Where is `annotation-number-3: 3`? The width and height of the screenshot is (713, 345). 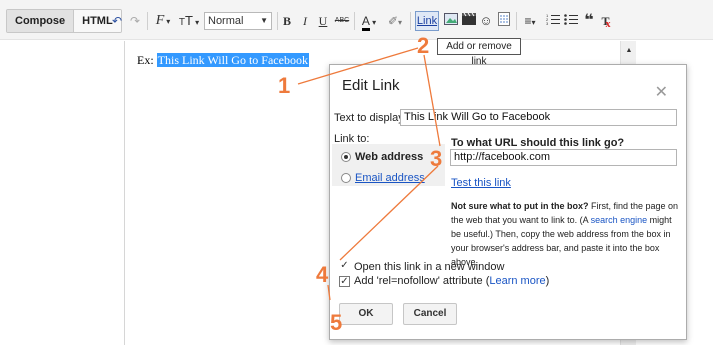 annotation-number-3: 3 is located at coordinates (436, 158).